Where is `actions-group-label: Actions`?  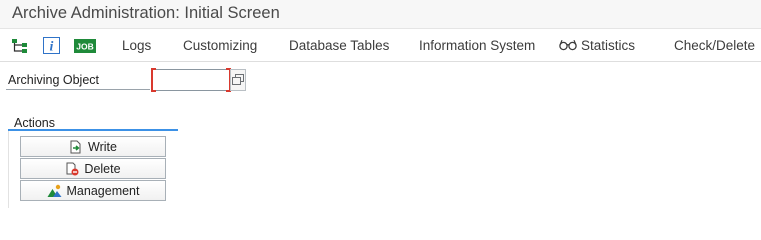 actions-group-label: Actions is located at coordinates (34, 123).